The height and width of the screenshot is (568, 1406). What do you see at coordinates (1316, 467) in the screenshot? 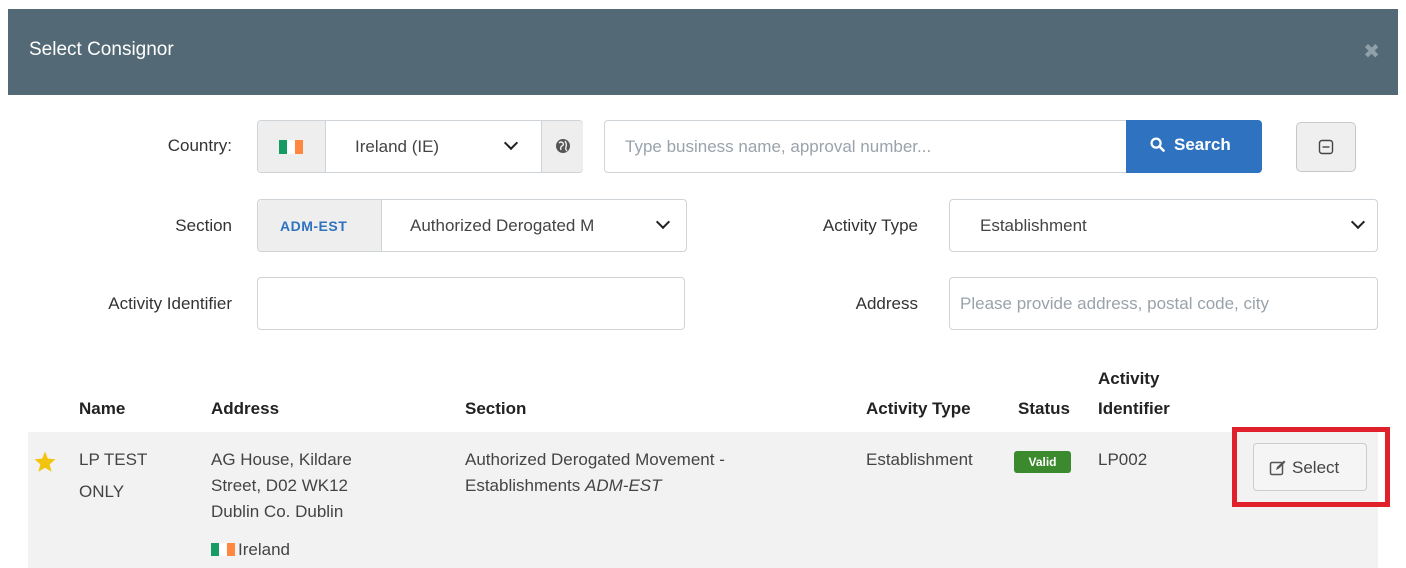
I see `select-button-label: Select` at bounding box center [1316, 467].